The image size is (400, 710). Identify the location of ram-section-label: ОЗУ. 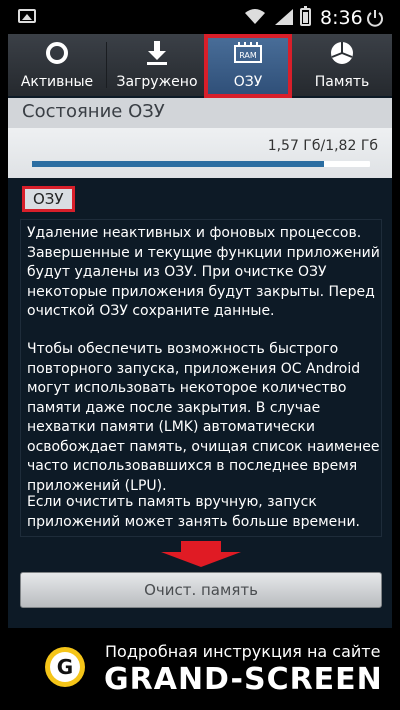
(48, 199).